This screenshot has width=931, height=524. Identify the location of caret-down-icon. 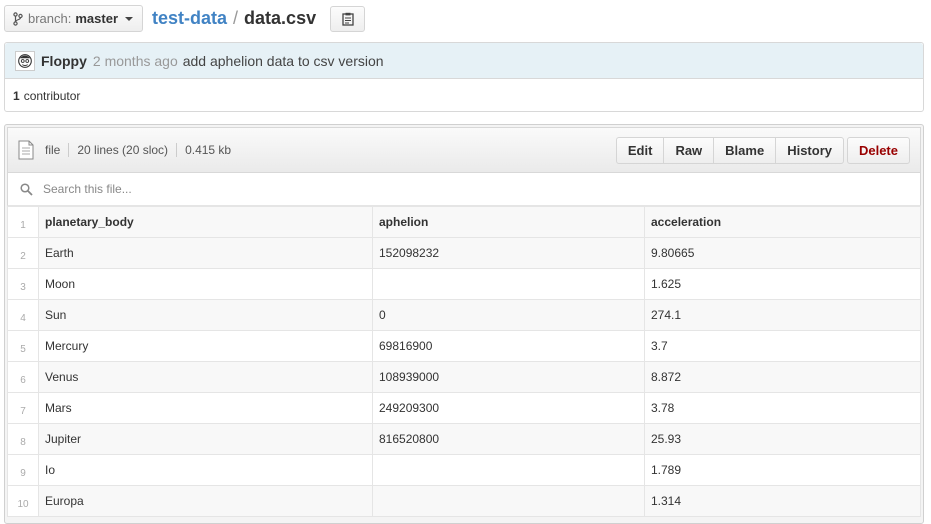
(129, 18).